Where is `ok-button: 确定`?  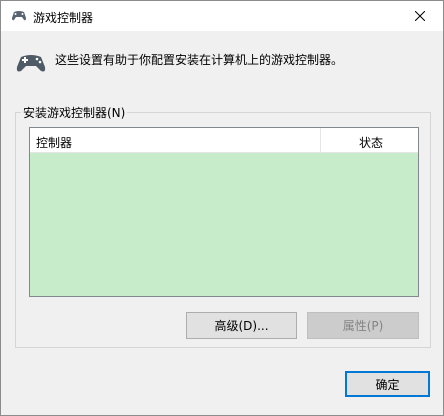 ok-button: 确定 is located at coordinates (387, 384).